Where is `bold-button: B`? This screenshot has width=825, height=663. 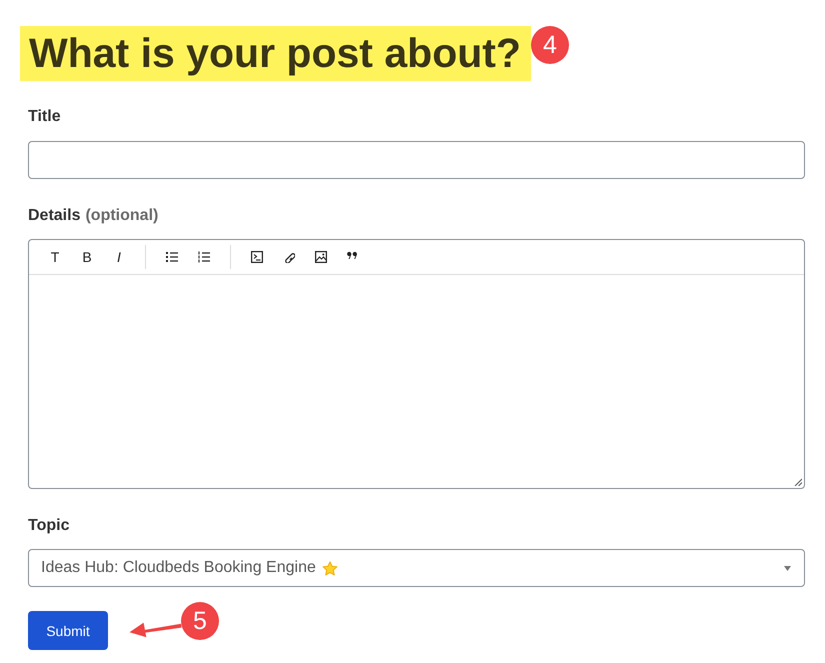
bold-button: B is located at coordinates (87, 257).